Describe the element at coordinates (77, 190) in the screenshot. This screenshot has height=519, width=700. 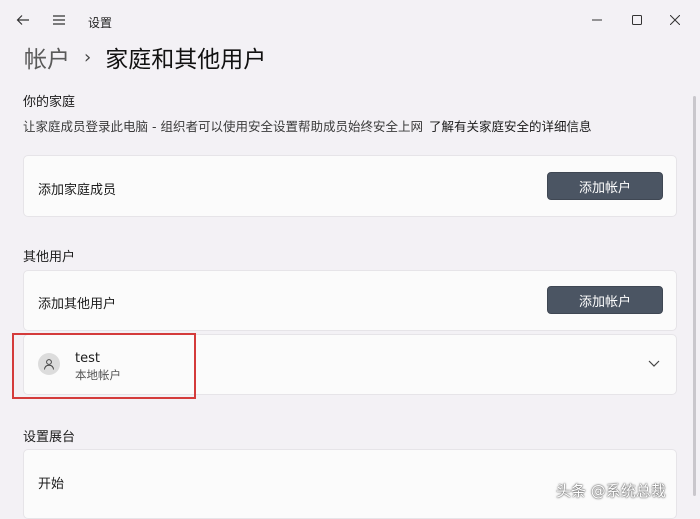
I see `add-family-label: 添加家庭成员` at that location.